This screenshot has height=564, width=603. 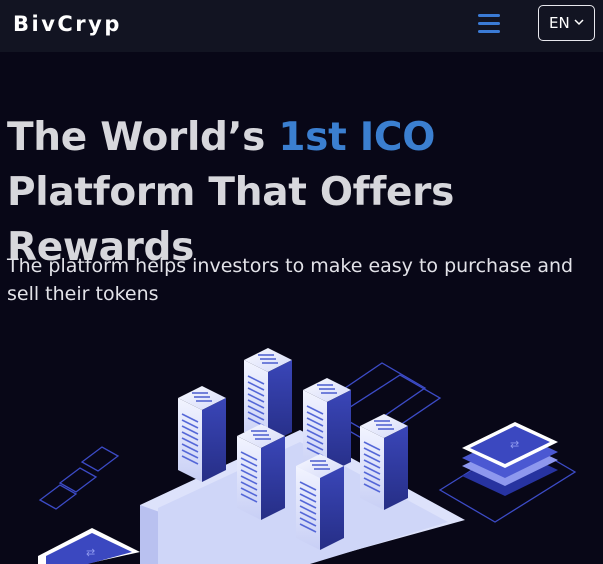 I want to click on language-selector-button: EN, so click(x=566, y=23).